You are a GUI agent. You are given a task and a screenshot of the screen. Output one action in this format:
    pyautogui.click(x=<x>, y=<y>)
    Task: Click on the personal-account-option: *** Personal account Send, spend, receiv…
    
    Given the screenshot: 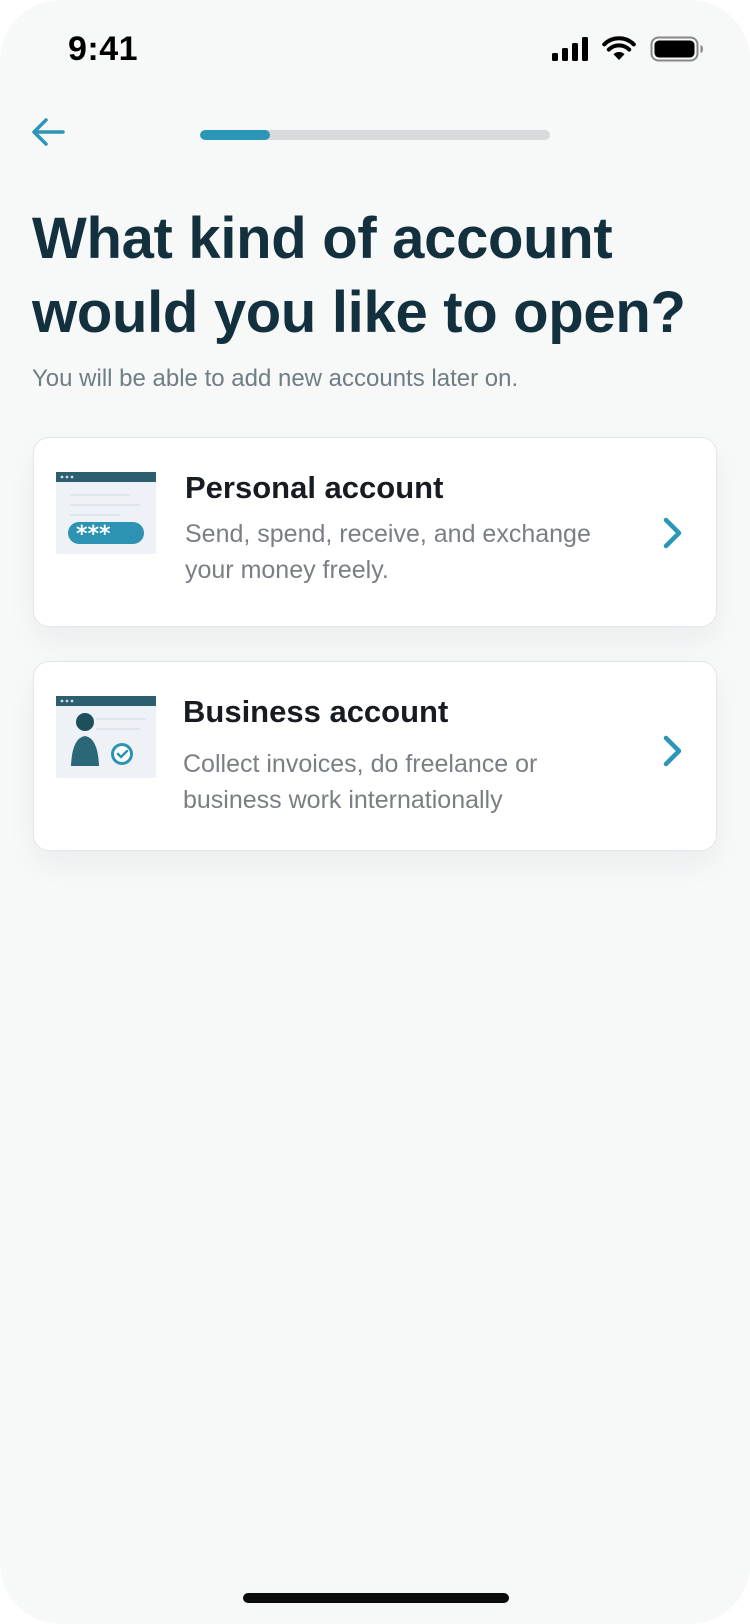 What is the action you would take?
    pyautogui.click(x=375, y=532)
    